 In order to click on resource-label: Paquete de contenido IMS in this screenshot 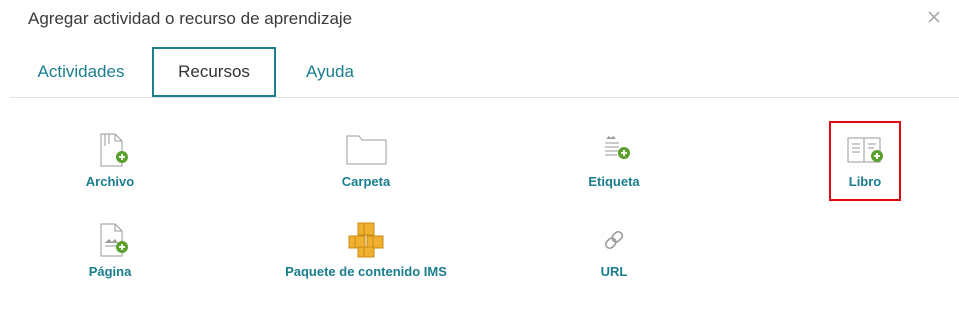, I will do `click(366, 271)`.